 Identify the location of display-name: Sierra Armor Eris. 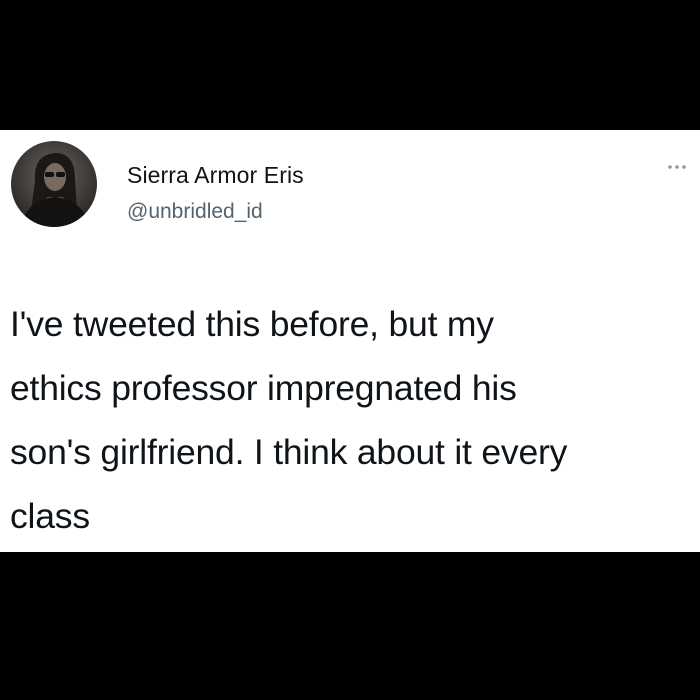
(215, 175).